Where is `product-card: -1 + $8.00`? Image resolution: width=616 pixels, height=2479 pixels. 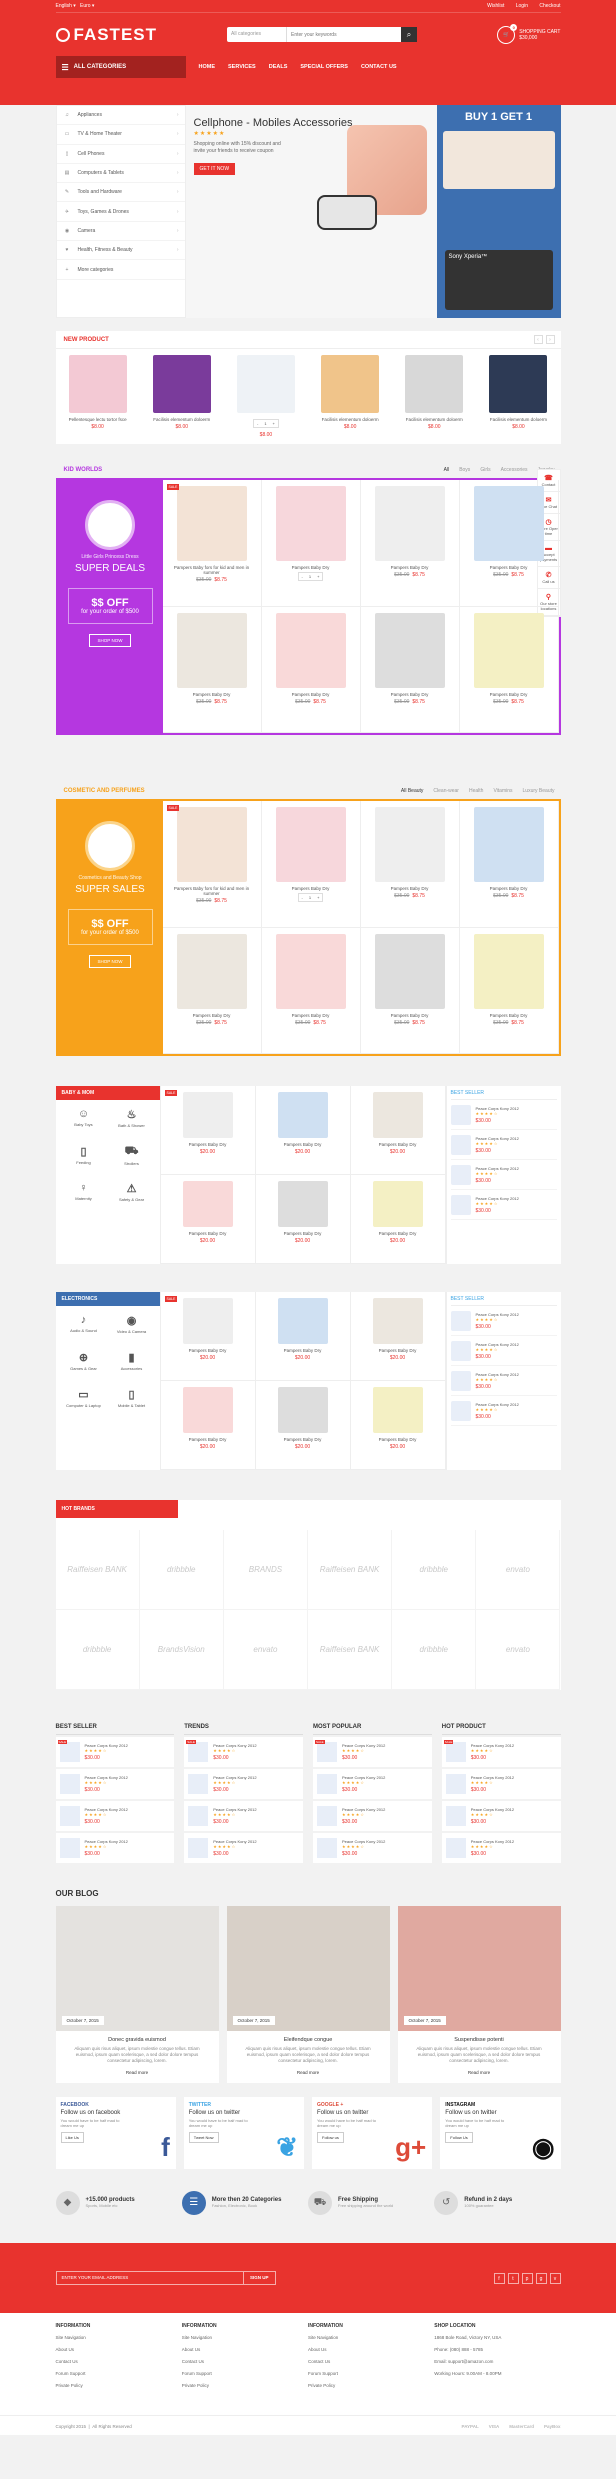 product-card: -1 + $8.00 is located at coordinates (266, 396).